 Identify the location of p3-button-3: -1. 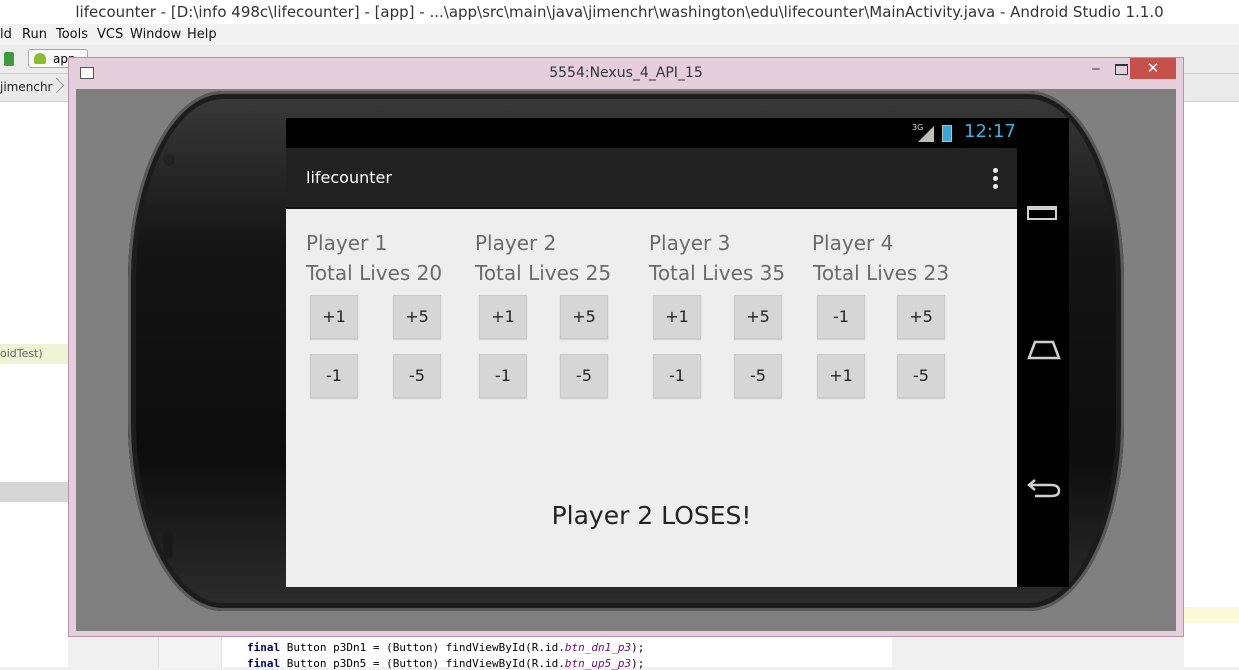
(677, 376).